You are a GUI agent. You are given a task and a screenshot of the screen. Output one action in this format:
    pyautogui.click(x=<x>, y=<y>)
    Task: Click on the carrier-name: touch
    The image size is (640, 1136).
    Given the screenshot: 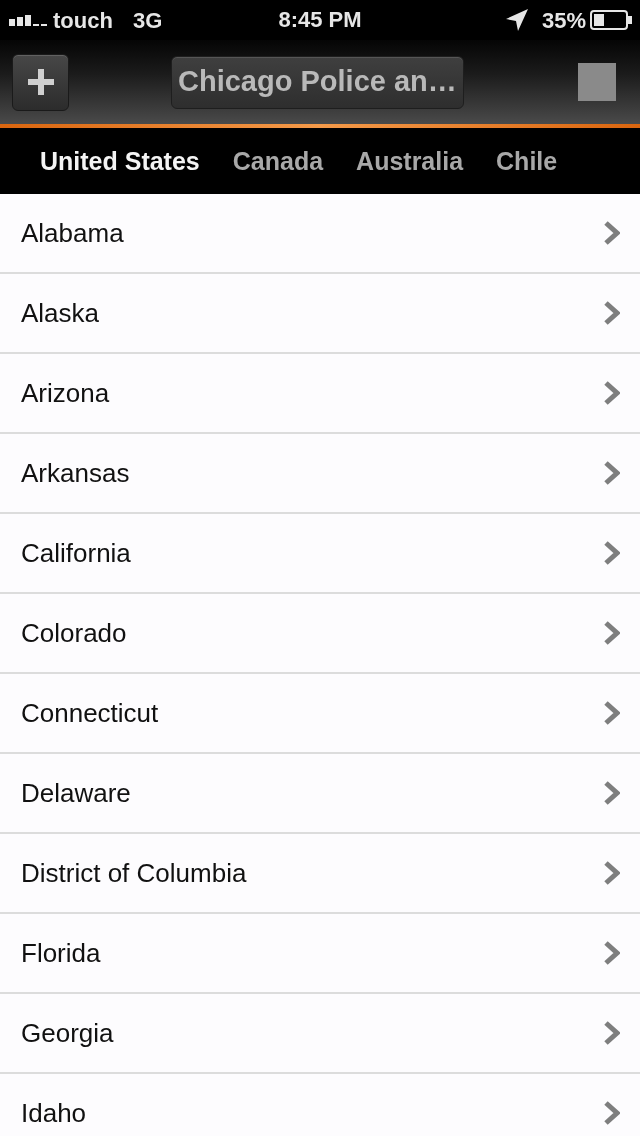 What is the action you would take?
    pyautogui.click(x=83, y=20)
    